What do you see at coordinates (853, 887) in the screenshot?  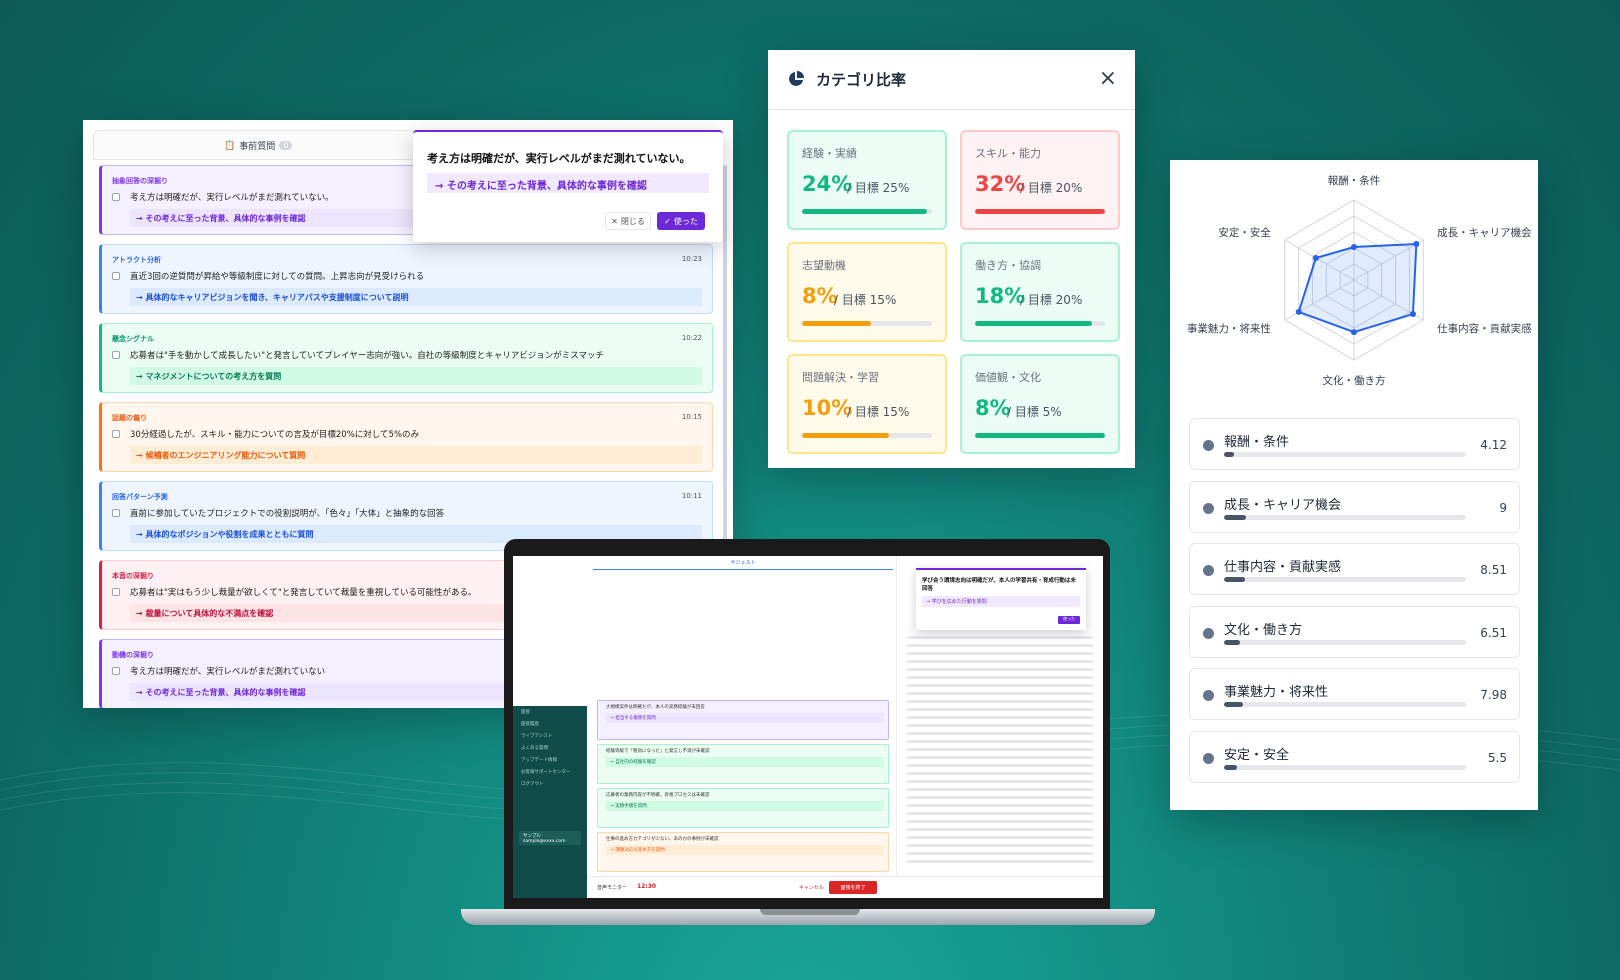 I see `end-interview-button: 面接を終了` at bounding box center [853, 887].